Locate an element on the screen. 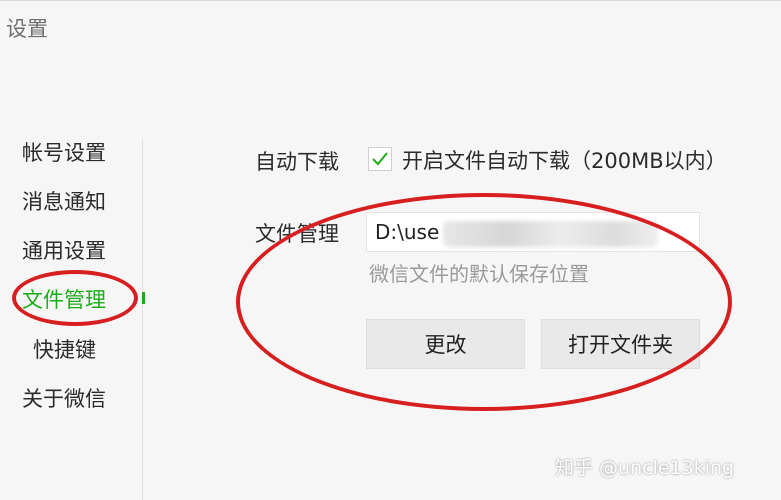 The image size is (781, 500). checkmark-icon is located at coordinates (380, 159).